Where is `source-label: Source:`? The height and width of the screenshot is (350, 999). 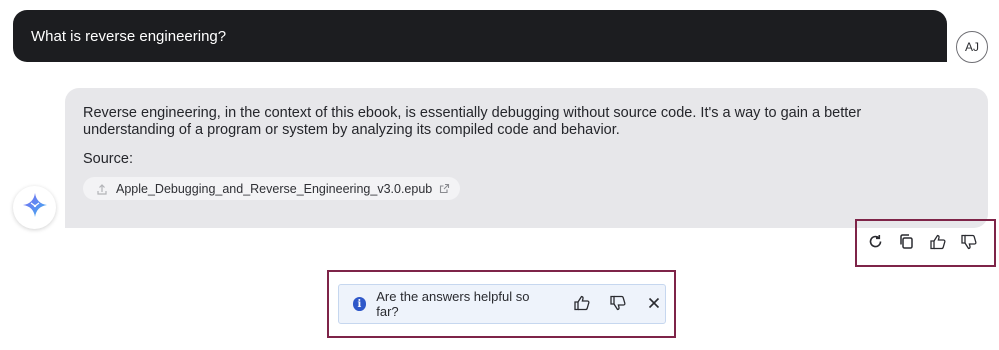
source-label: Source: is located at coordinates (108, 159).